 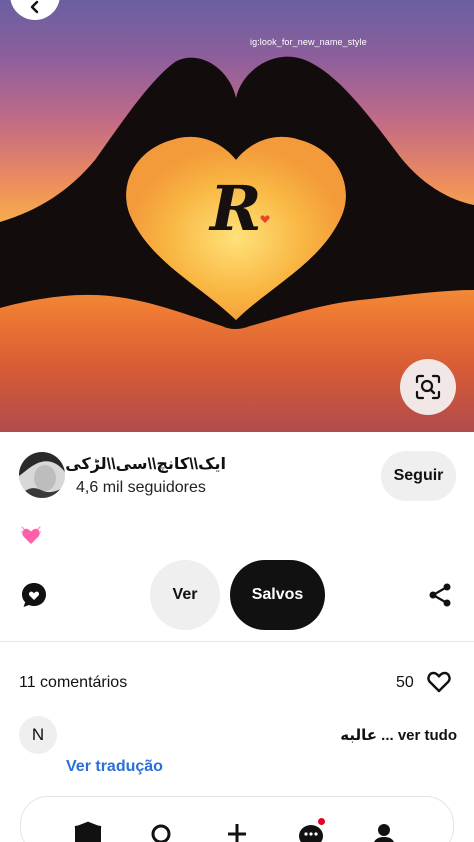 I want to click on image-watermark: ig:look_for_new_name_style, so click(x=308, y=42).